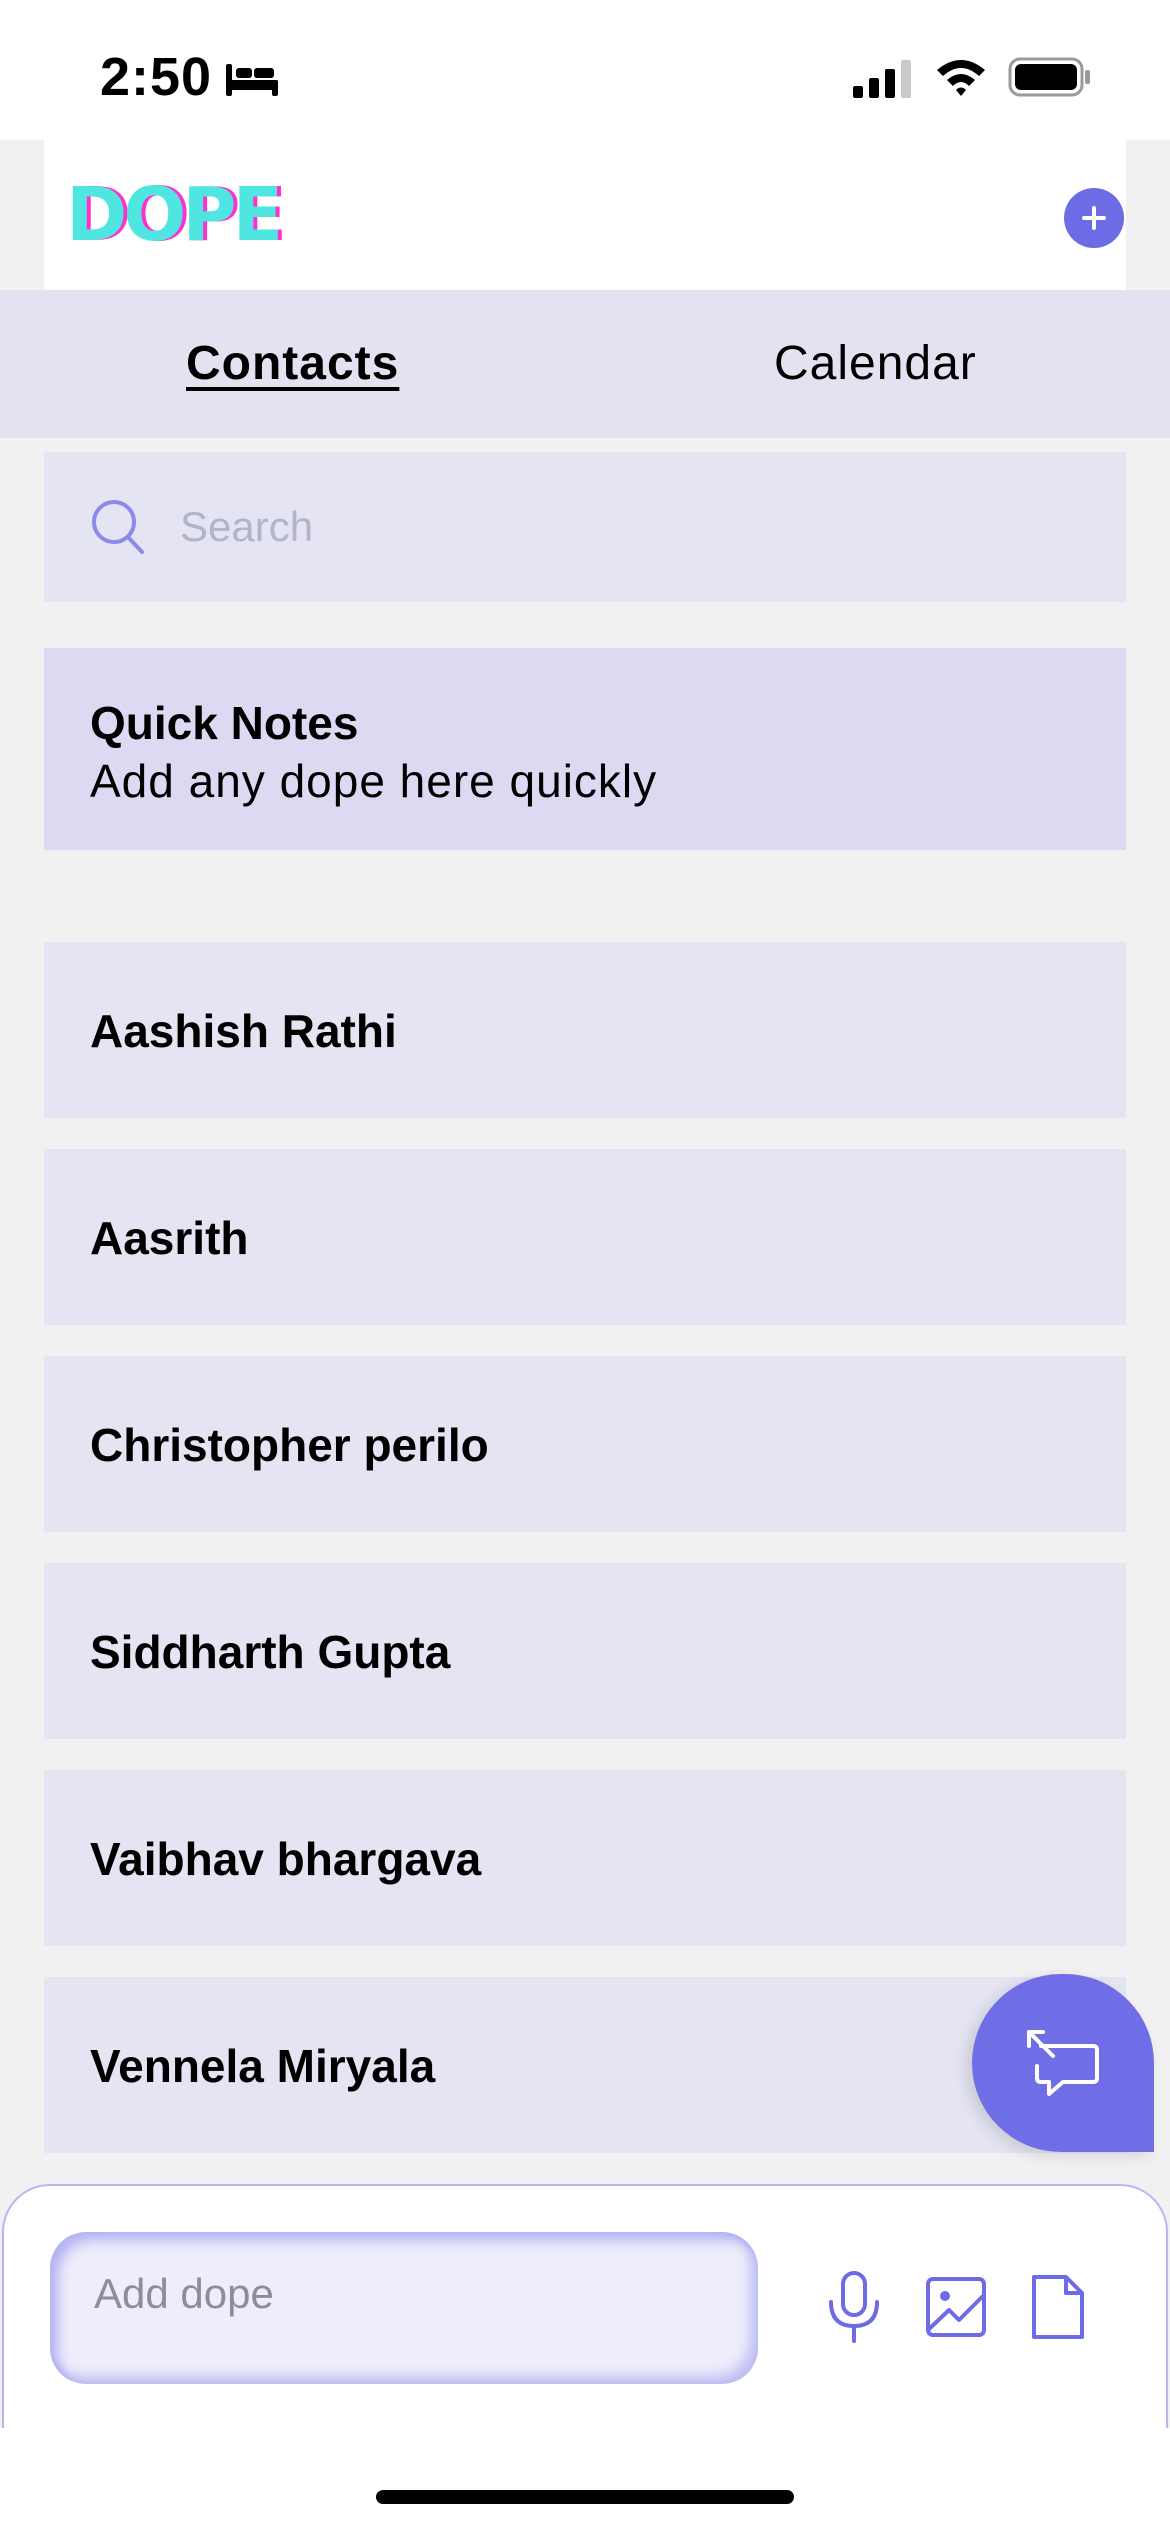 This screenshot has width=1170, height=2532. Describe the element at coordinates (961, 78) in the screenshot. I see `wifi-icon` at that location.